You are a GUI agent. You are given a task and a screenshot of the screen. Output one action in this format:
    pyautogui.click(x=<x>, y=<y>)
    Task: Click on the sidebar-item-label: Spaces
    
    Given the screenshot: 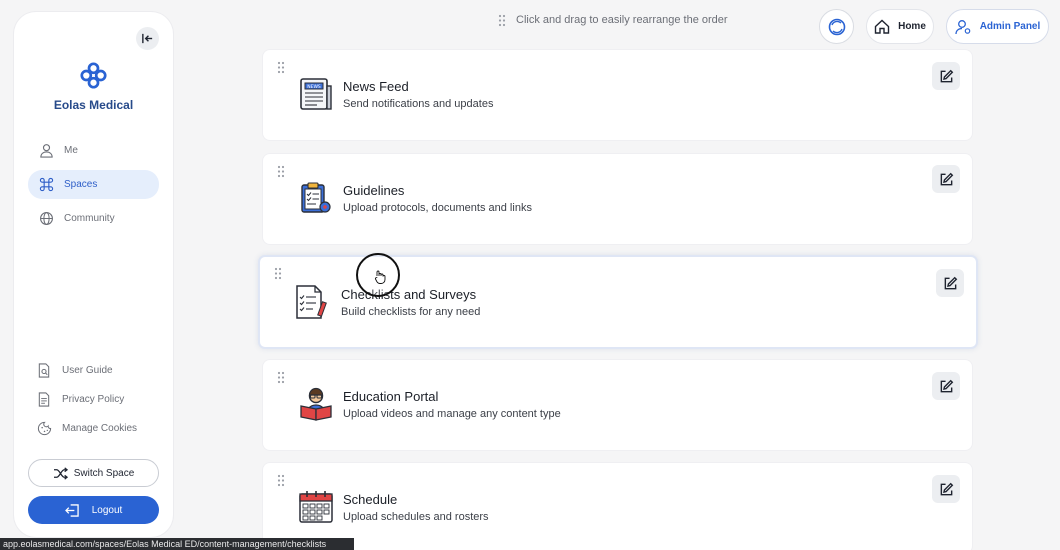 What is the action you would take?
    pyautogui.click(x=81, y=184)
    